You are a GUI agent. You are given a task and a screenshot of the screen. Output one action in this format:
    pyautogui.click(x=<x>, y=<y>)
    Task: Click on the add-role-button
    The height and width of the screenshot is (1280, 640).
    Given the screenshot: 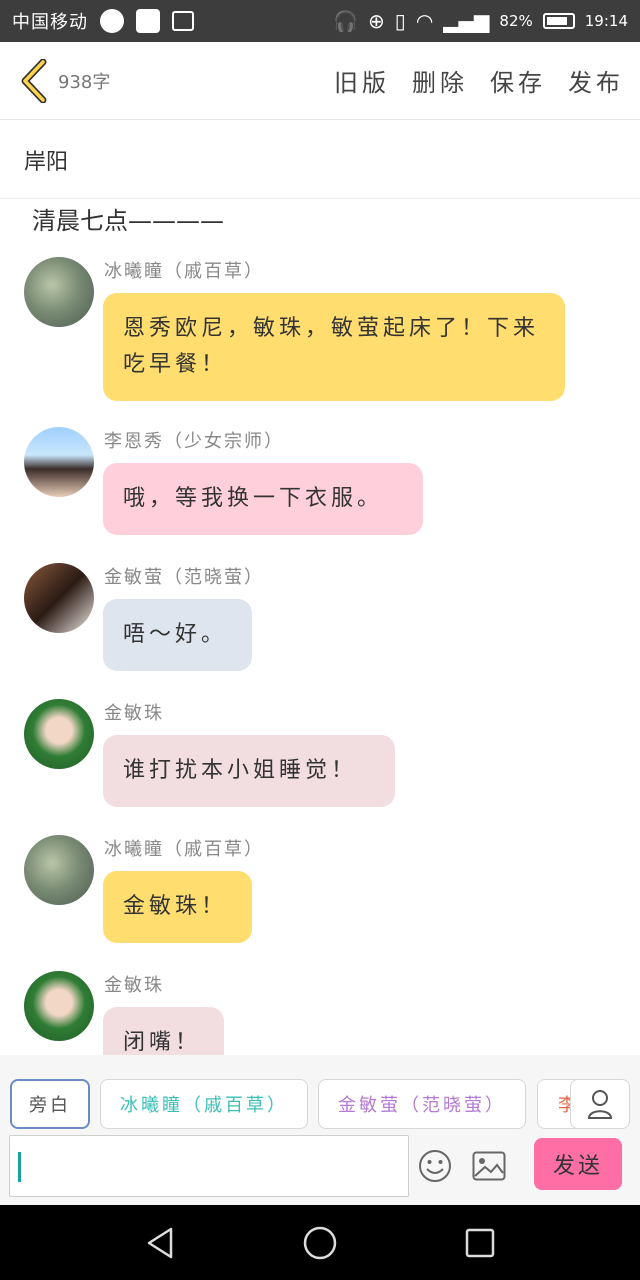 What is the action you would take?
    pyautogui.click(x=600, y=1104)
    